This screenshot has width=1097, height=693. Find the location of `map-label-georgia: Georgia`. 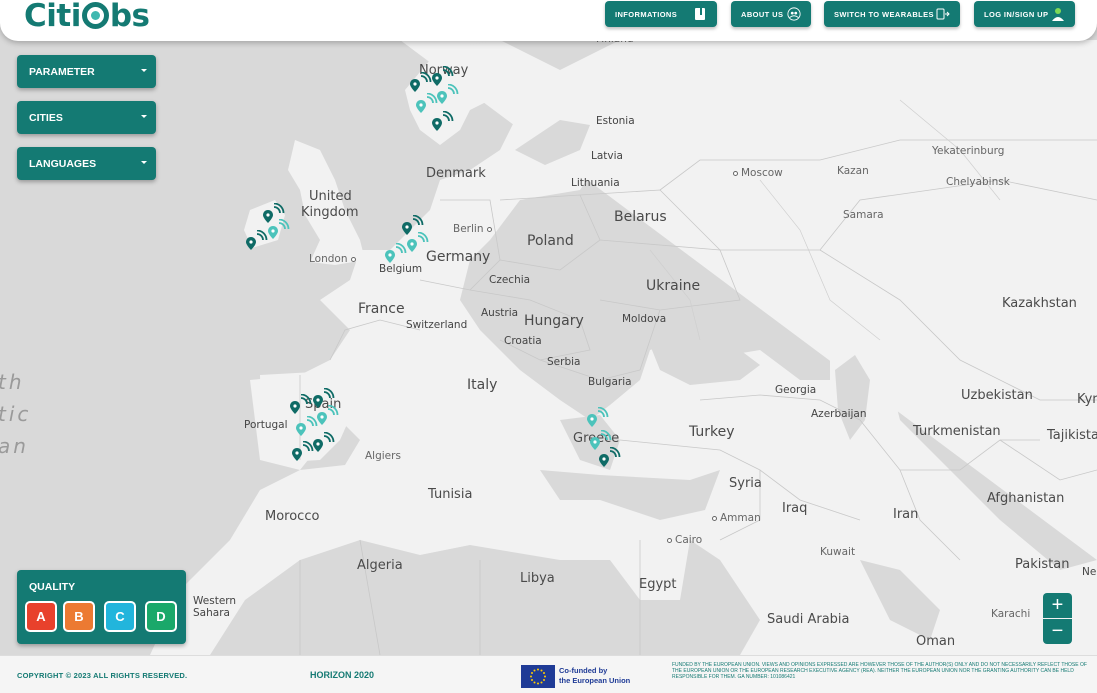

map-label-georgia: Georgia is located at coordinates (796, 390).